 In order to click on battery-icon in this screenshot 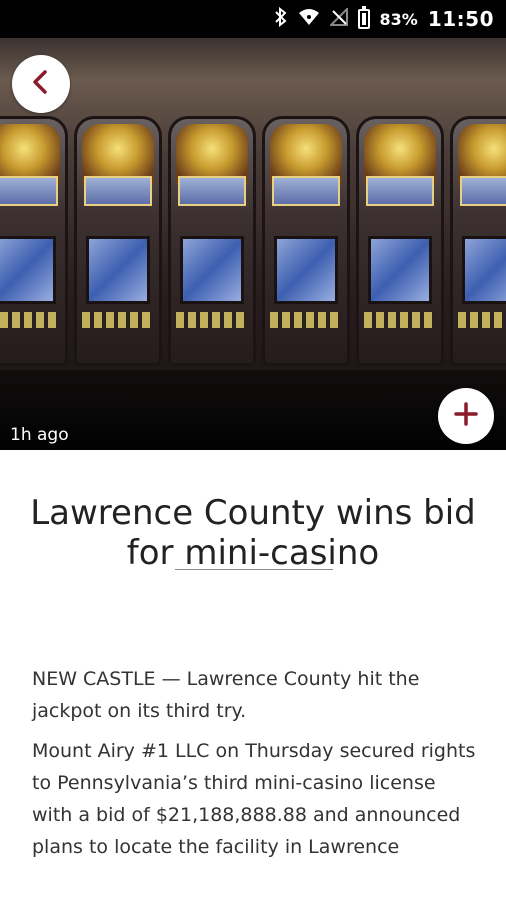, I will do `click(363, 17)`.